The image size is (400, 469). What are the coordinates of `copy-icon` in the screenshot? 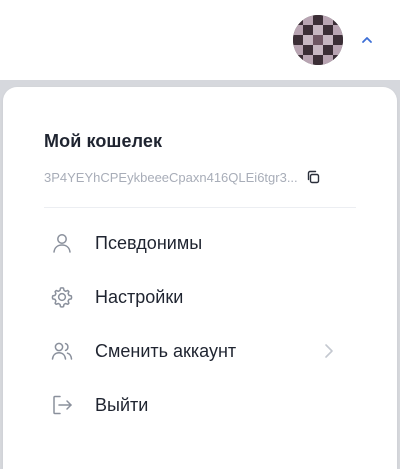 It's located at (313, 177).